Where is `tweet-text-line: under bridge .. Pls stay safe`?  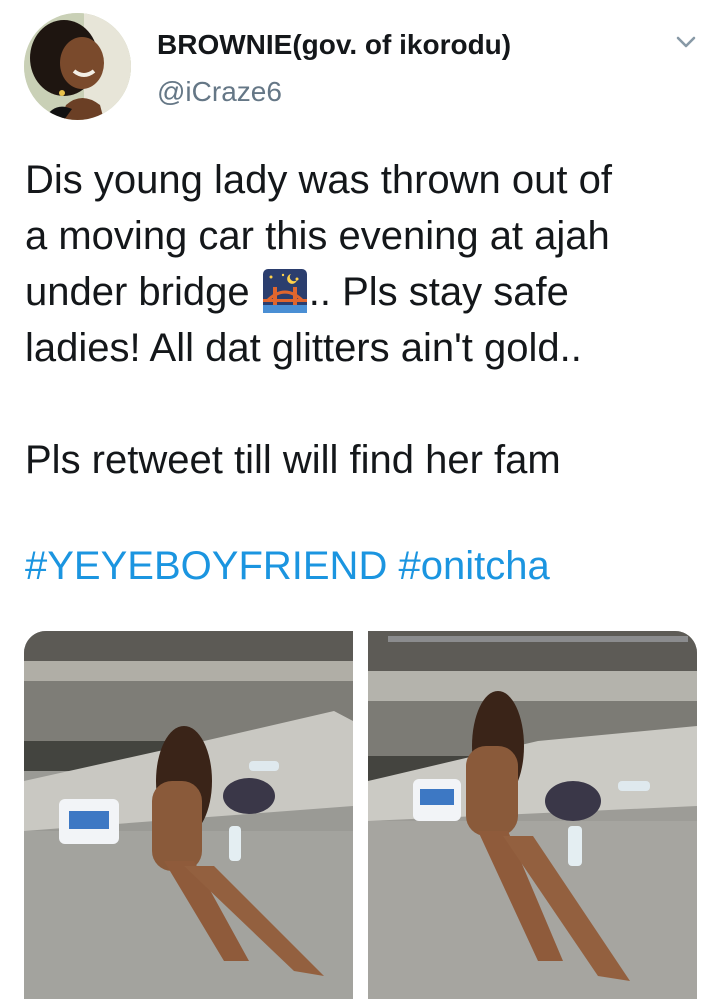 tweet-text-line: under bridge .. Pls stay safe is located at coordinates (365, 292).